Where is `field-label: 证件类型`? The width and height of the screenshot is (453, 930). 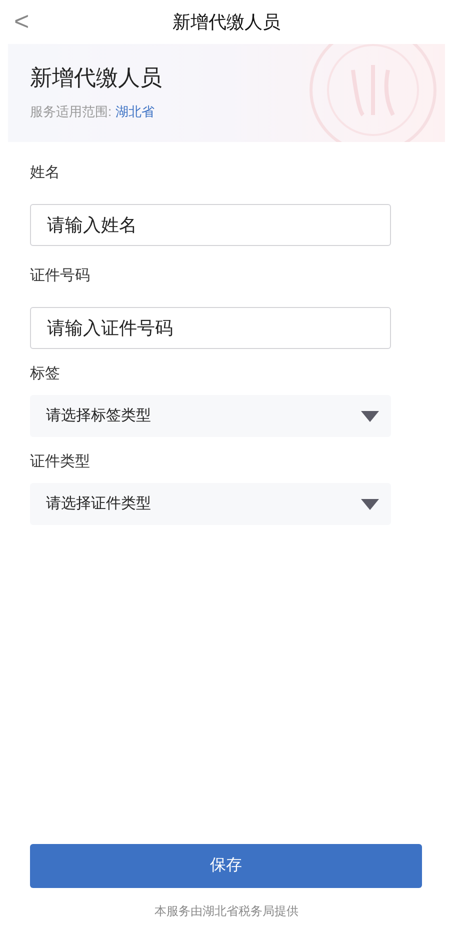 field-label: 证件类型 is located at coordinates (60, 462).